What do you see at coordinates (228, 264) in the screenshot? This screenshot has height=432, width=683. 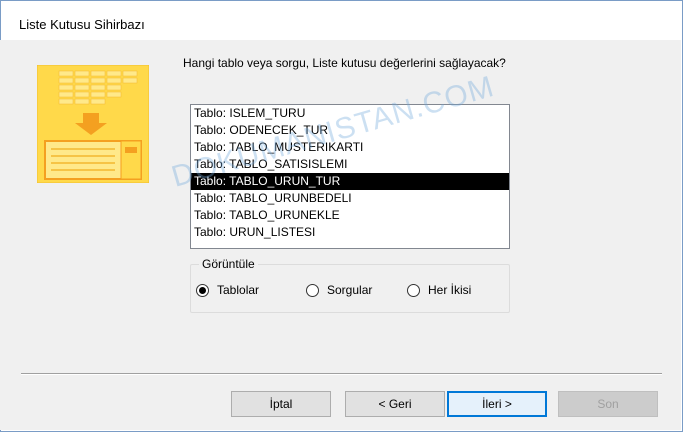 I see `view-group-label: Görüntüle` at bounding box center [228, 264].